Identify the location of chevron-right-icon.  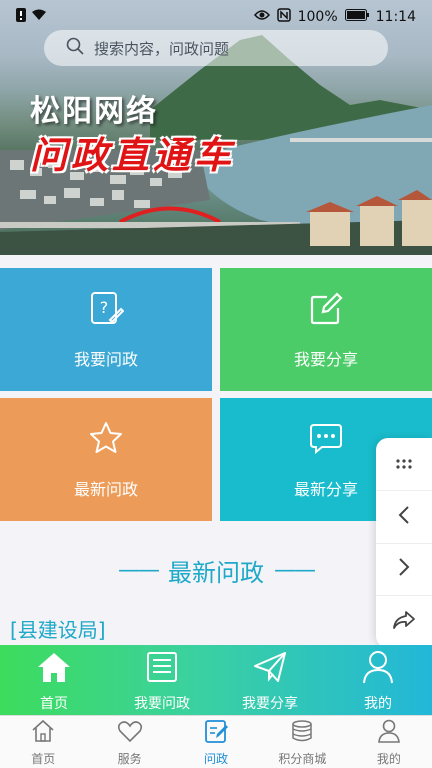
(404, 569).